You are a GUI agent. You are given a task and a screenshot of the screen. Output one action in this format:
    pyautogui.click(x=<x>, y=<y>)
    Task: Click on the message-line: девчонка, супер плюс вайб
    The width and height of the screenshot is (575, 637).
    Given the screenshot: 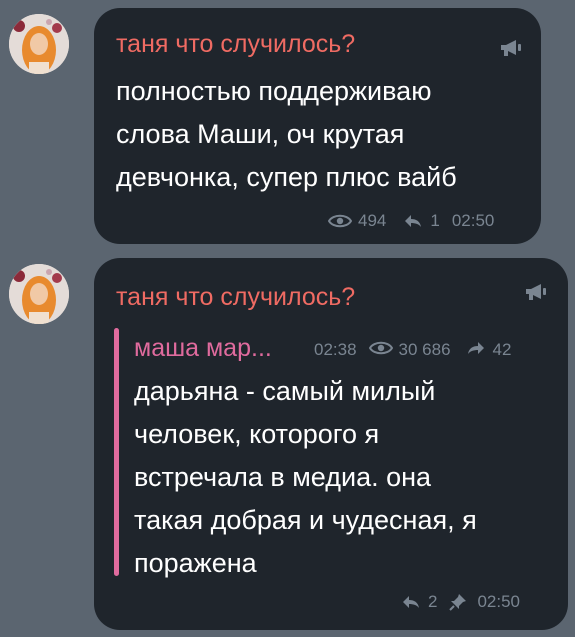 What is the action you would take?
    pyautogui.click(x=286, y=177)
    